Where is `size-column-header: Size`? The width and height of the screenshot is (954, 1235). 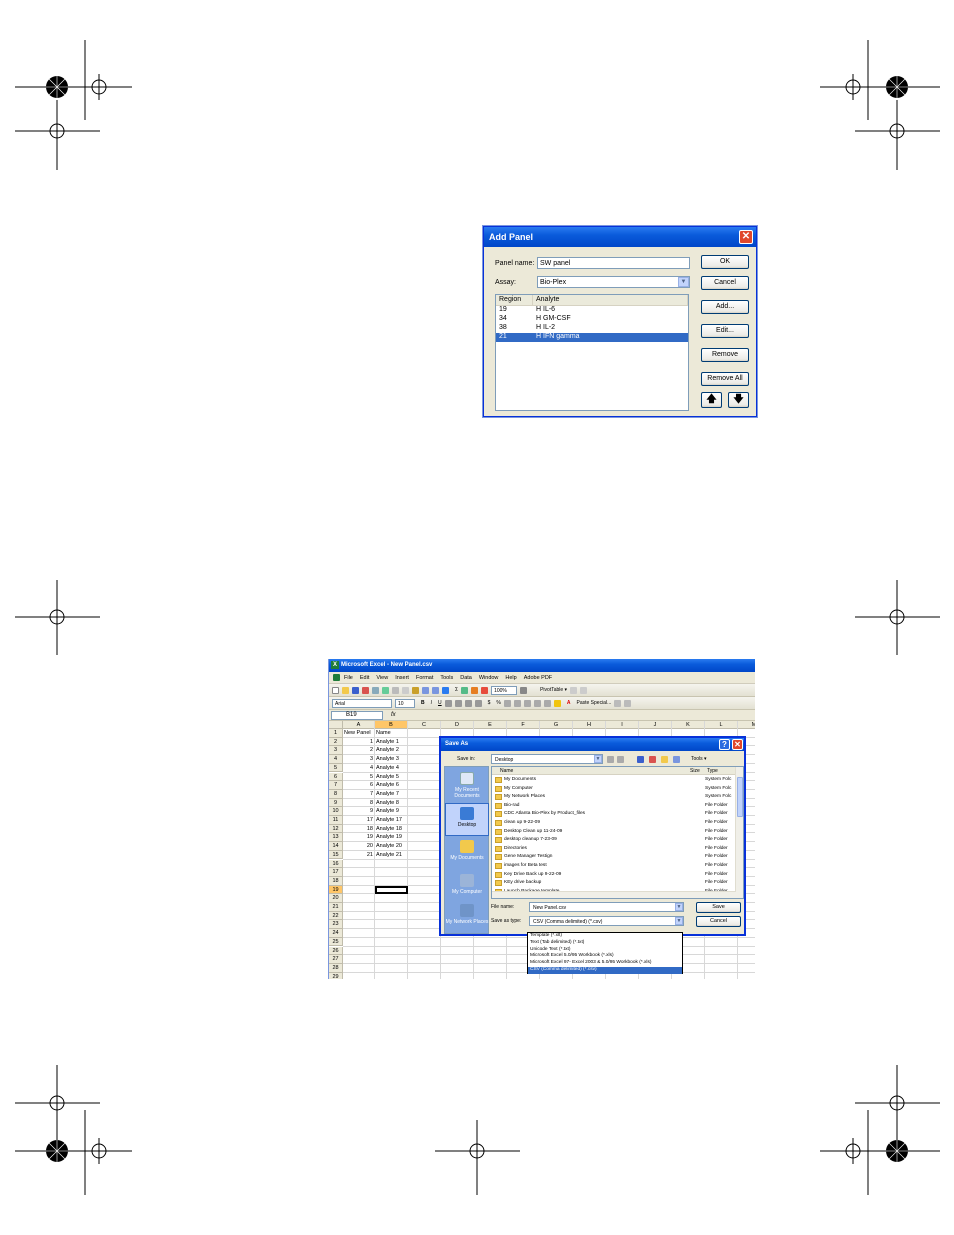 size-column-header: Size is located at coordinates (695, 771).